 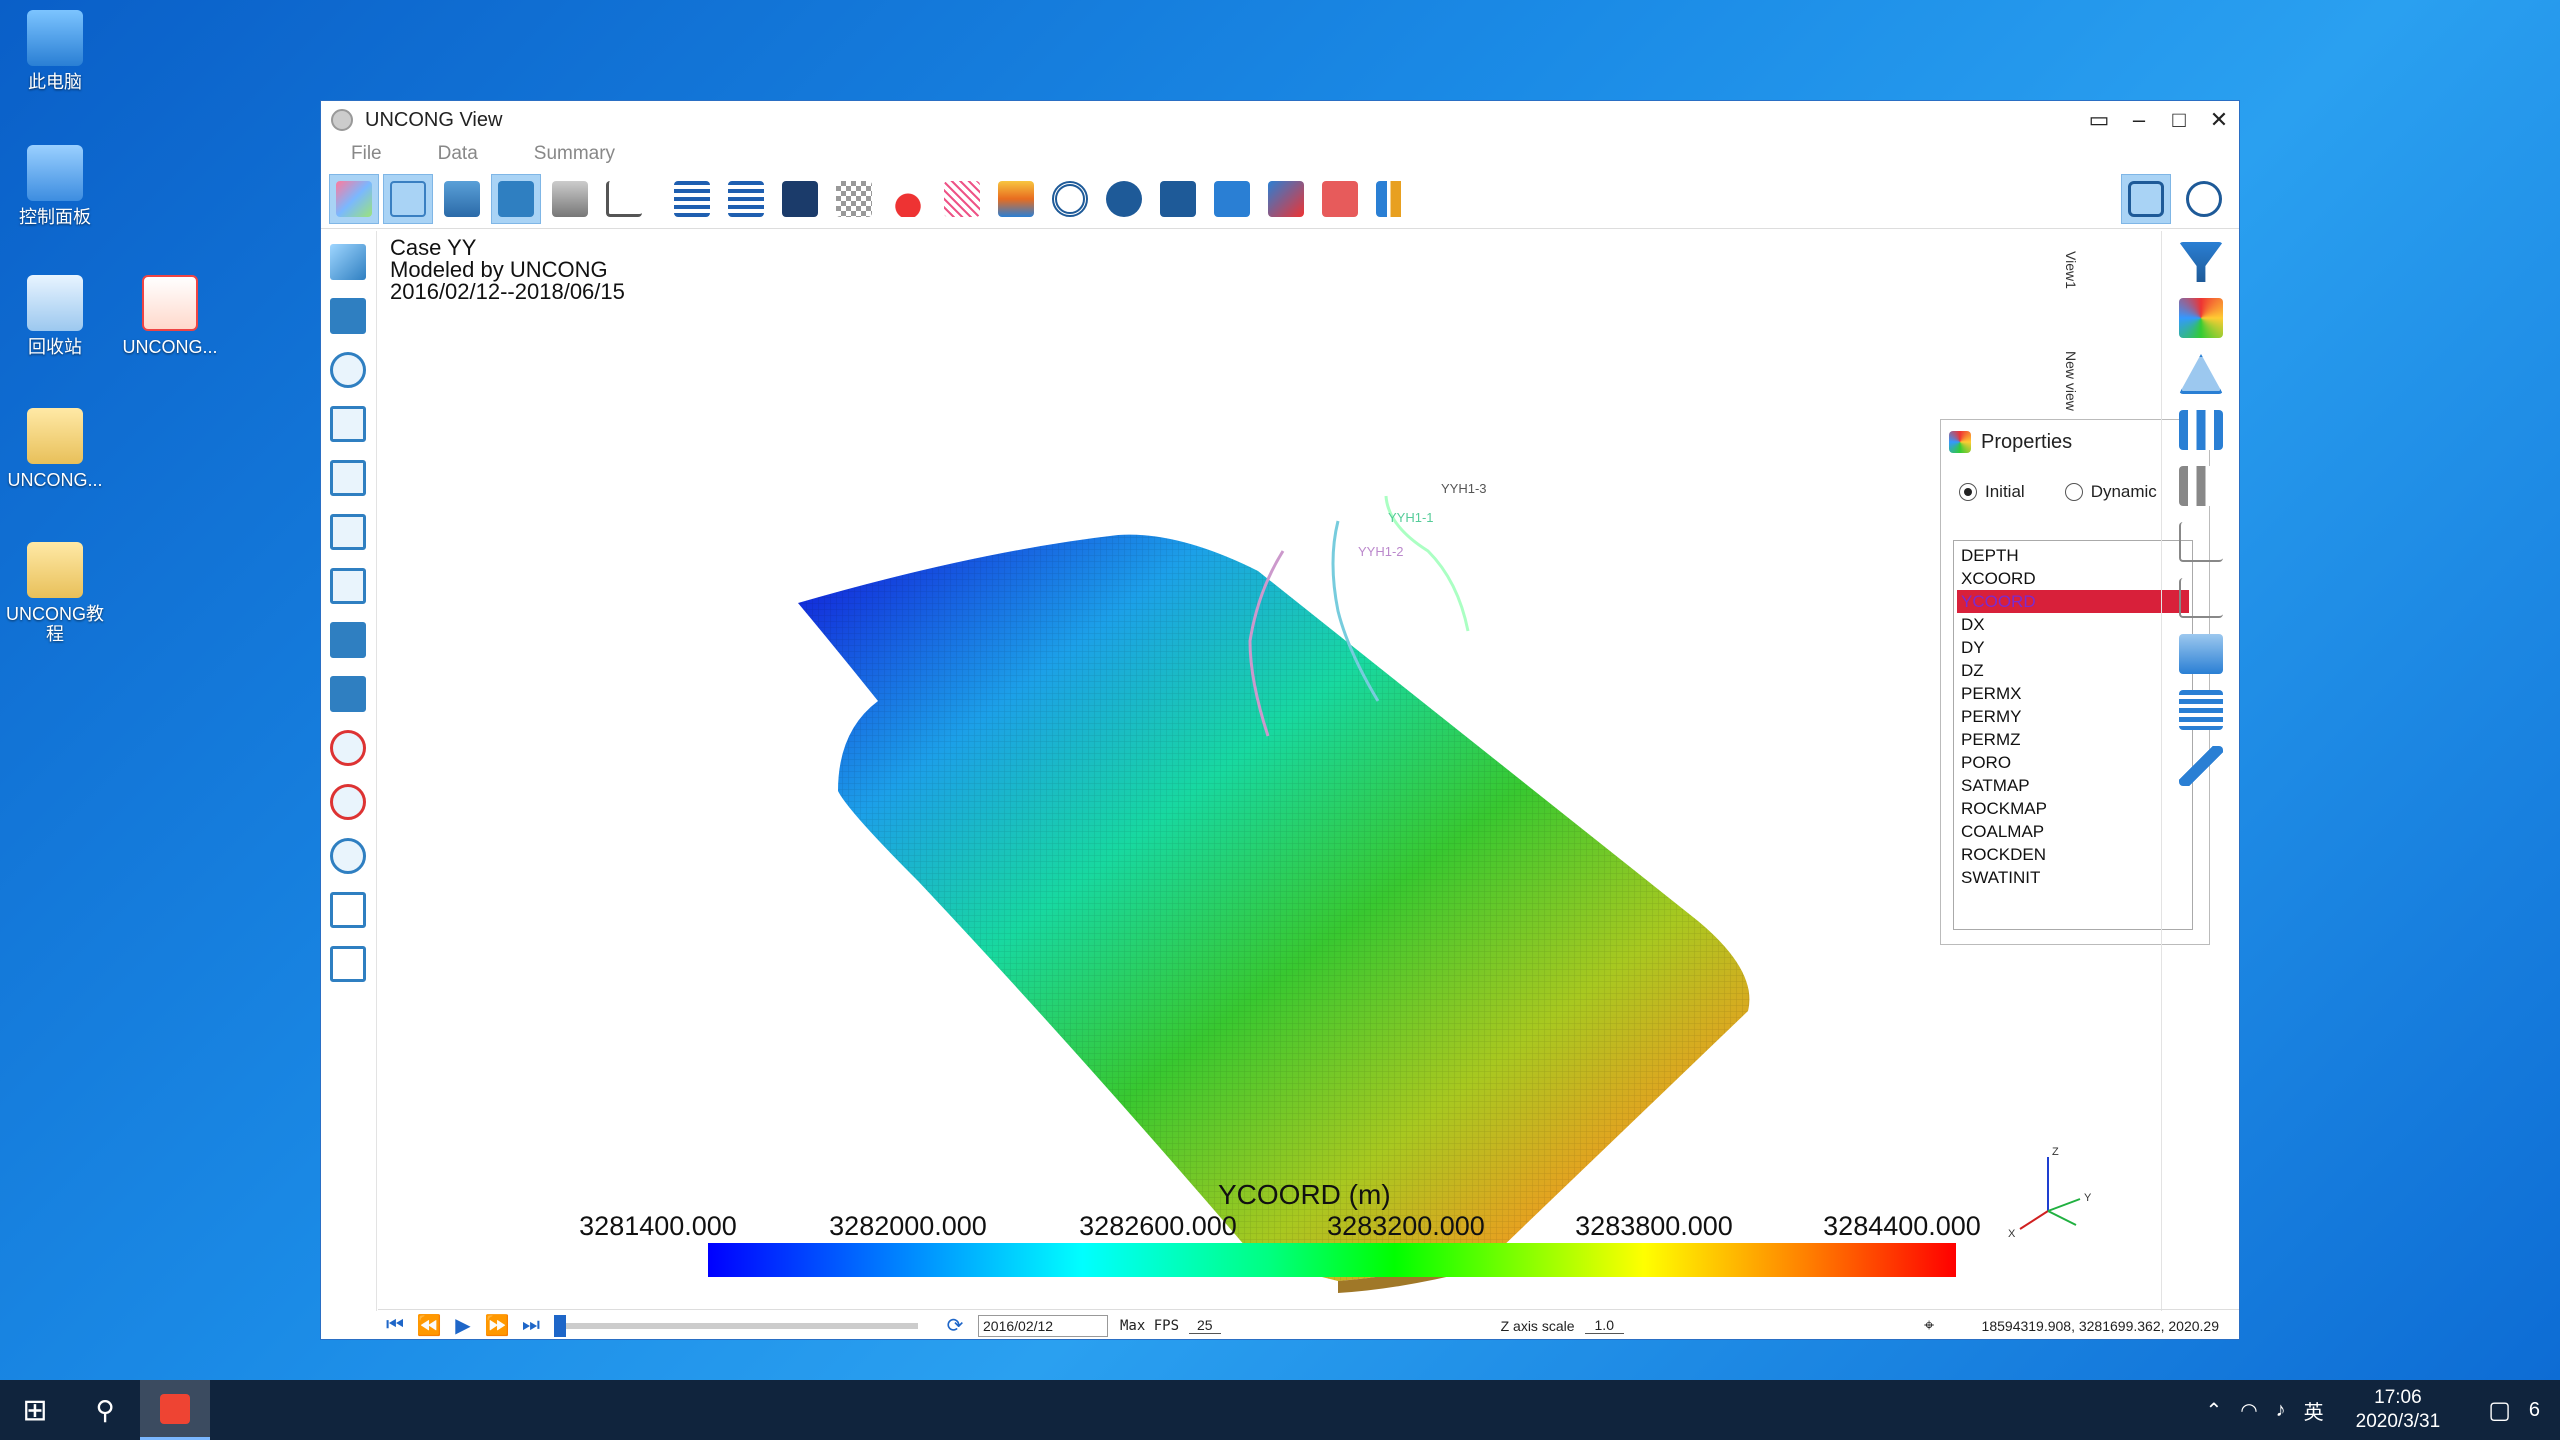 I want to click on step-back-button: ⏪, so click(x=429, y=1325).